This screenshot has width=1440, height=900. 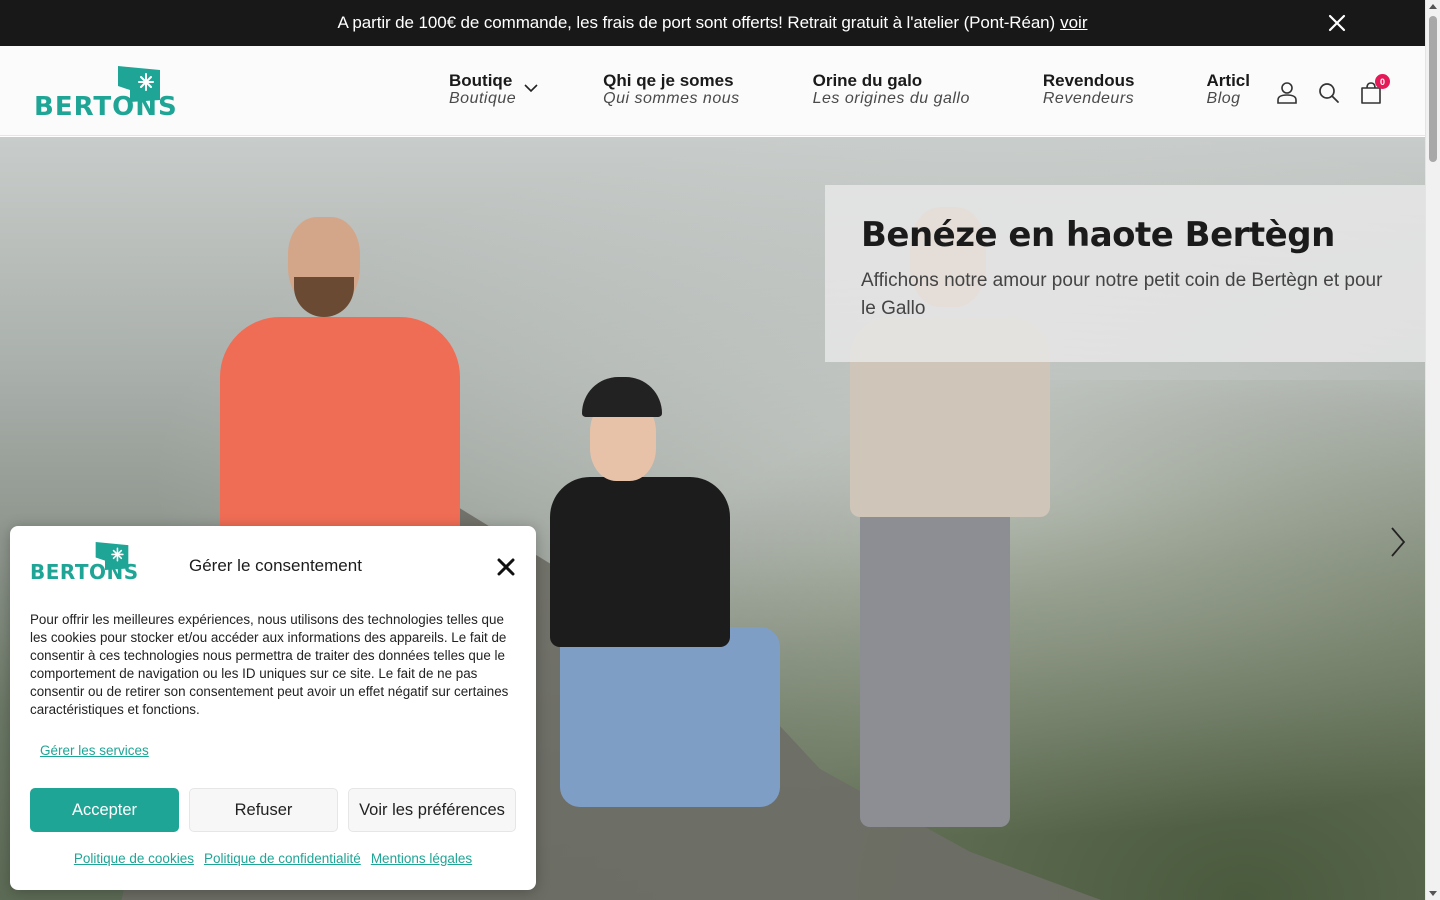 What do you see at coordinates (1088, 98) in the screenshot?
I see `nav-item-sublabel: Revendeurs` at bounding box center [1088, 98].